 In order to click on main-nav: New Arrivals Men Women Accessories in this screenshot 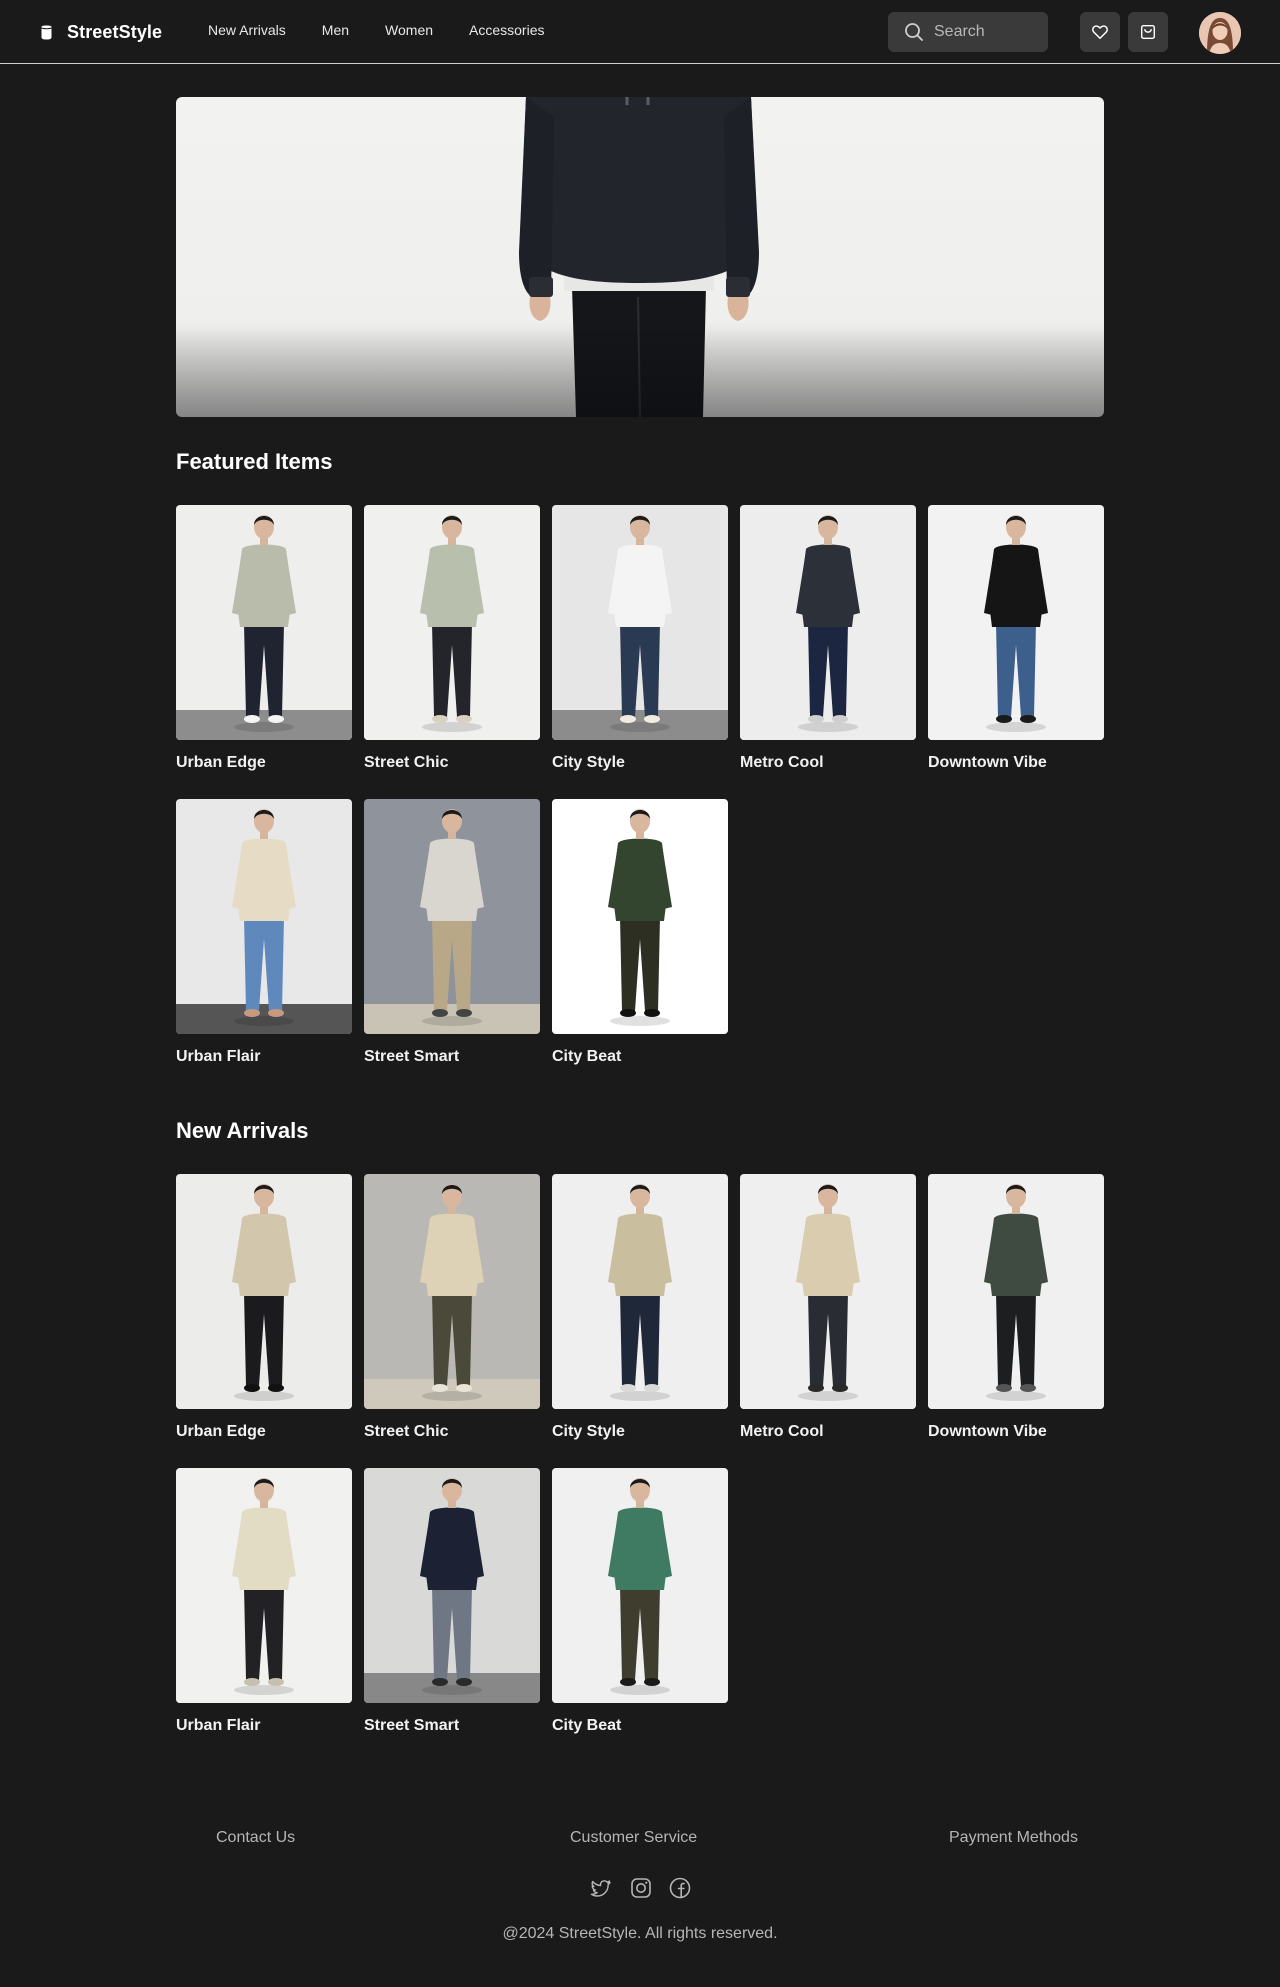, I will do `click(394, 30)`.